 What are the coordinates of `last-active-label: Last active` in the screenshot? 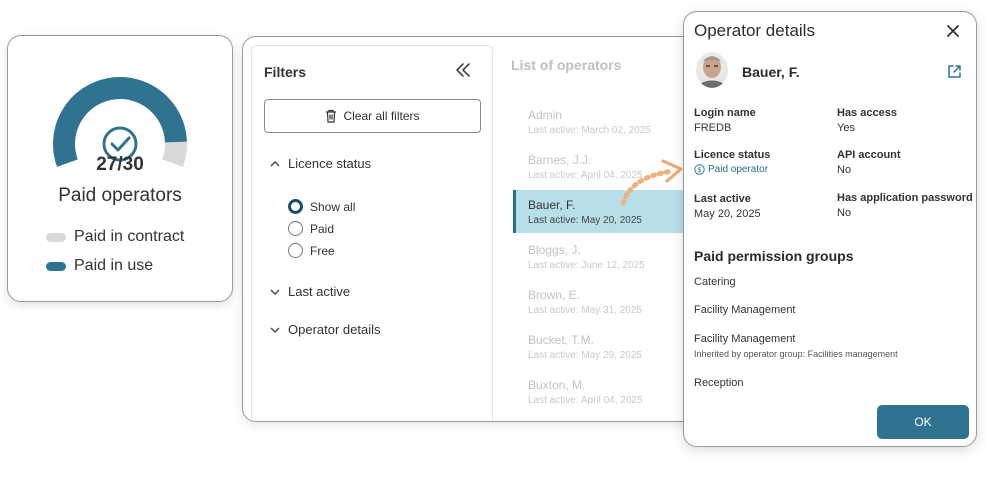 It's located at (319, 291).